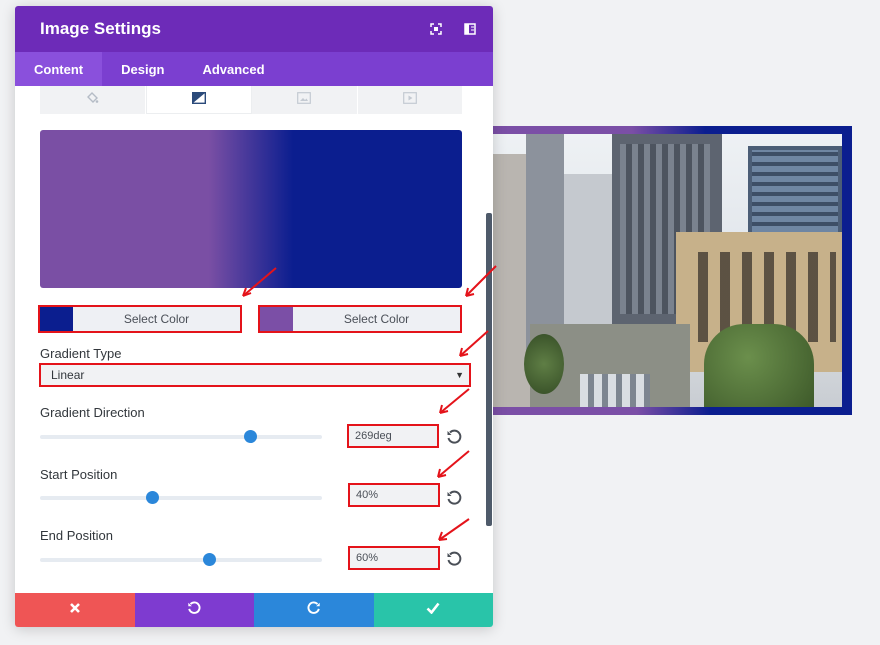 The height and width of the screenshot is (645, 880). What do you see at coordinates (79, 474) in the screenshot?
I see `start-position-label: Start Position` at bounding box center [79, 474].